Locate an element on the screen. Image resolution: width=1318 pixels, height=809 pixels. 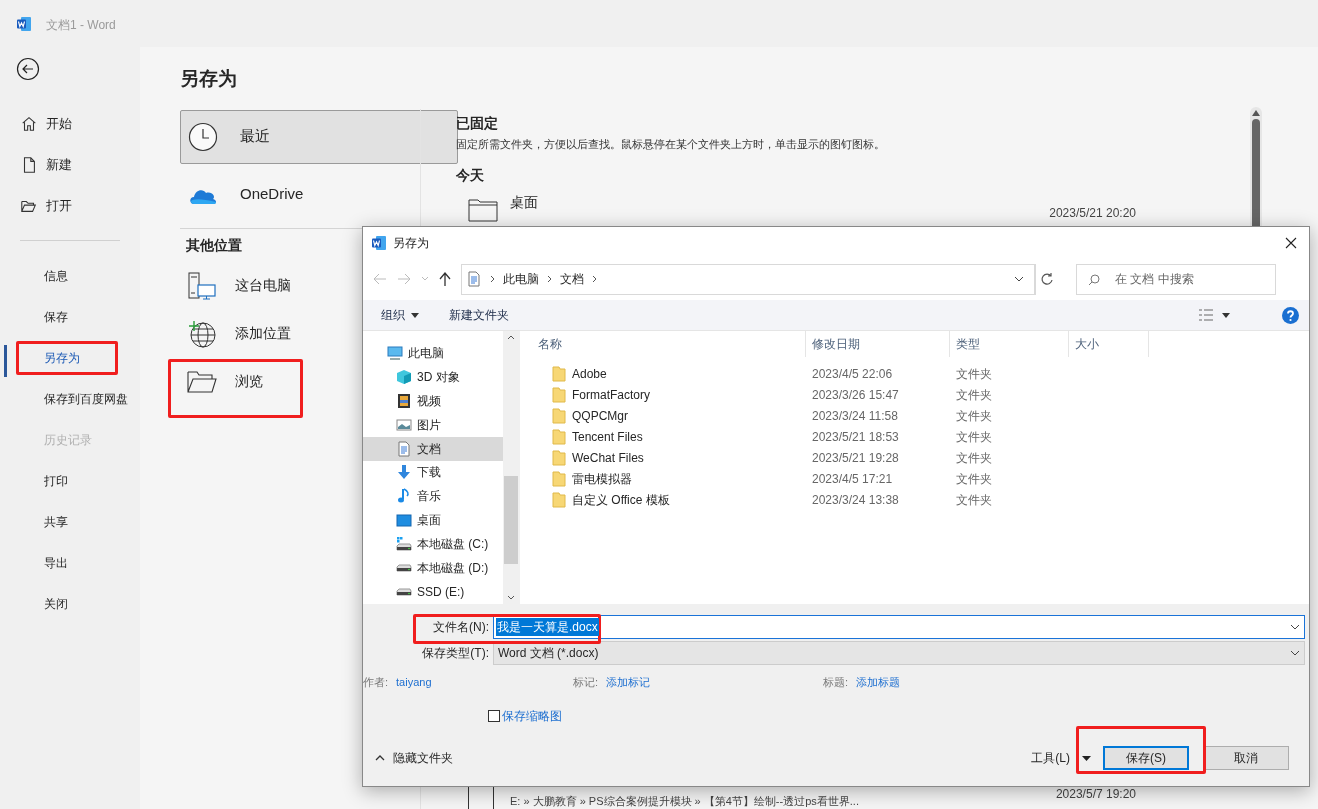
metadata-link: 添加标题 is located at coordinates (939, 682).